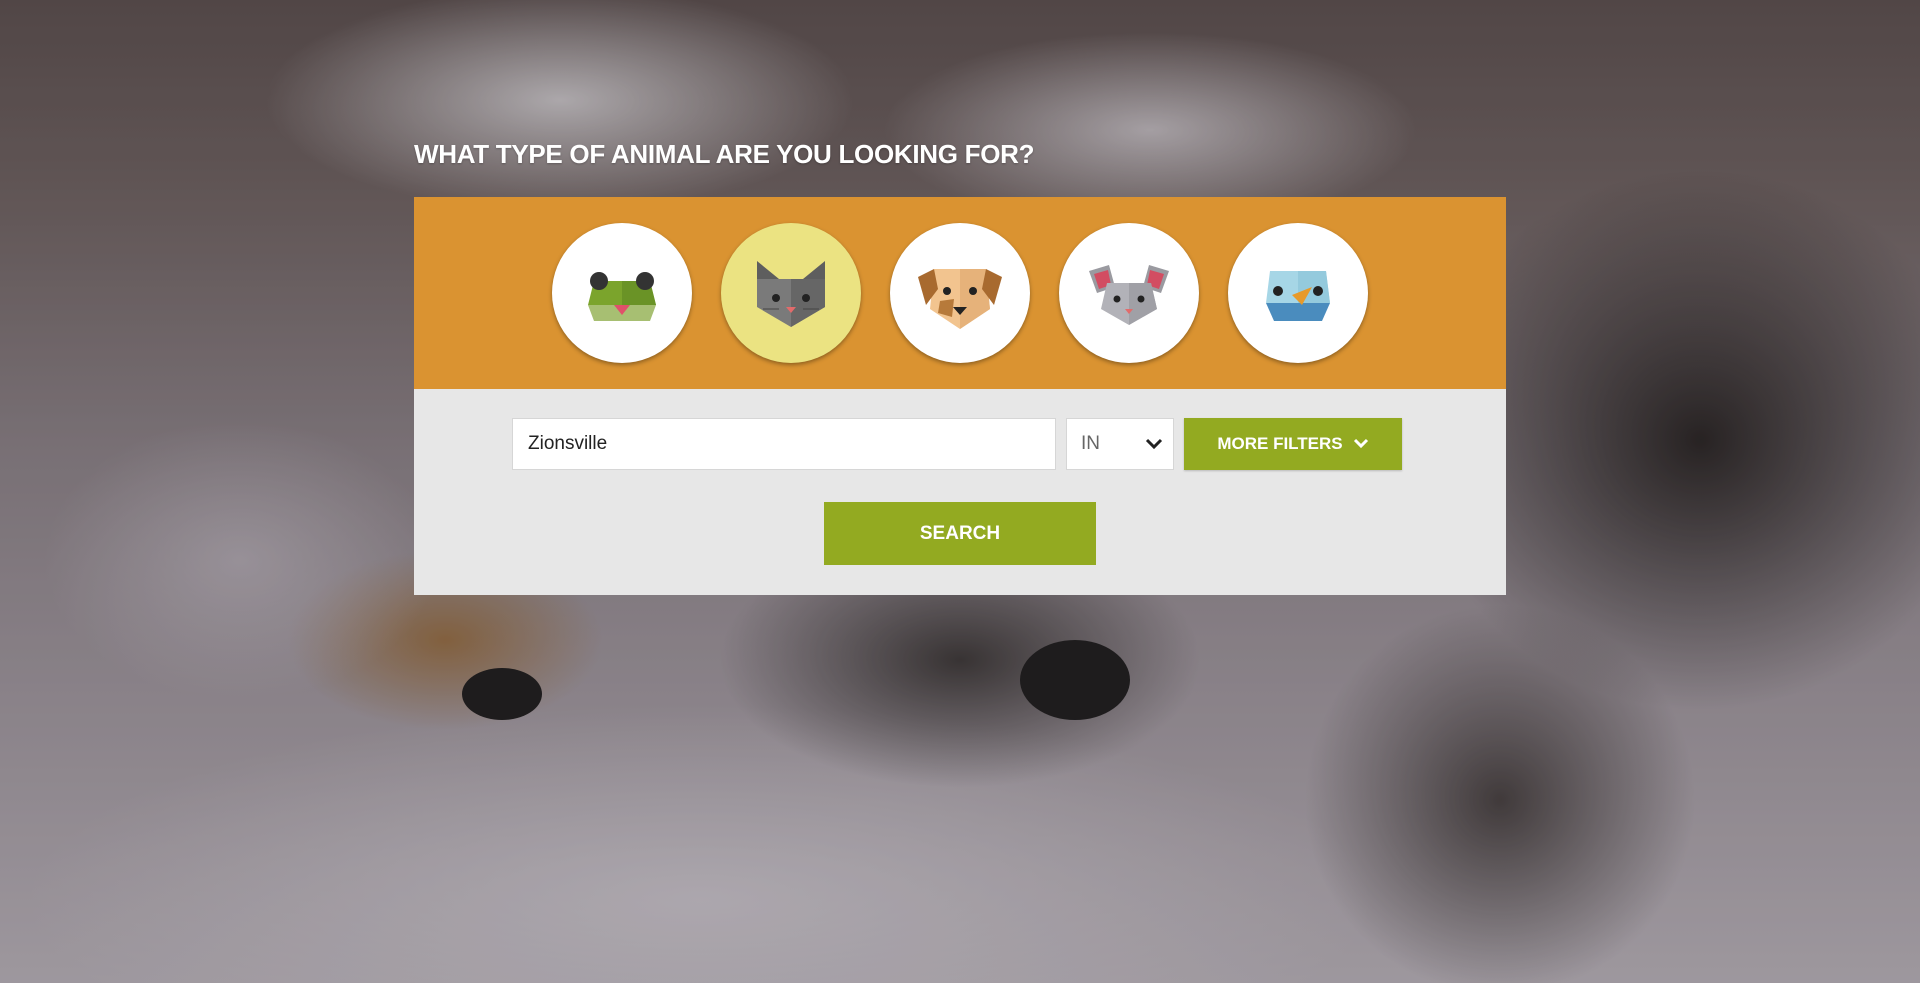 Image resolution: width=1920 pixels, height=983 pixels. I want to click on animal-option-frog, so click(622, 293).